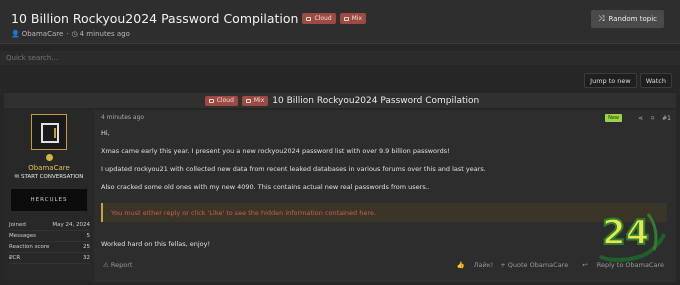 This screenshot has width=680, height=285. What do you see at coordinates (49, 157) in the screenshot?
I see `online-indicator` at bounding box center [49, 157].